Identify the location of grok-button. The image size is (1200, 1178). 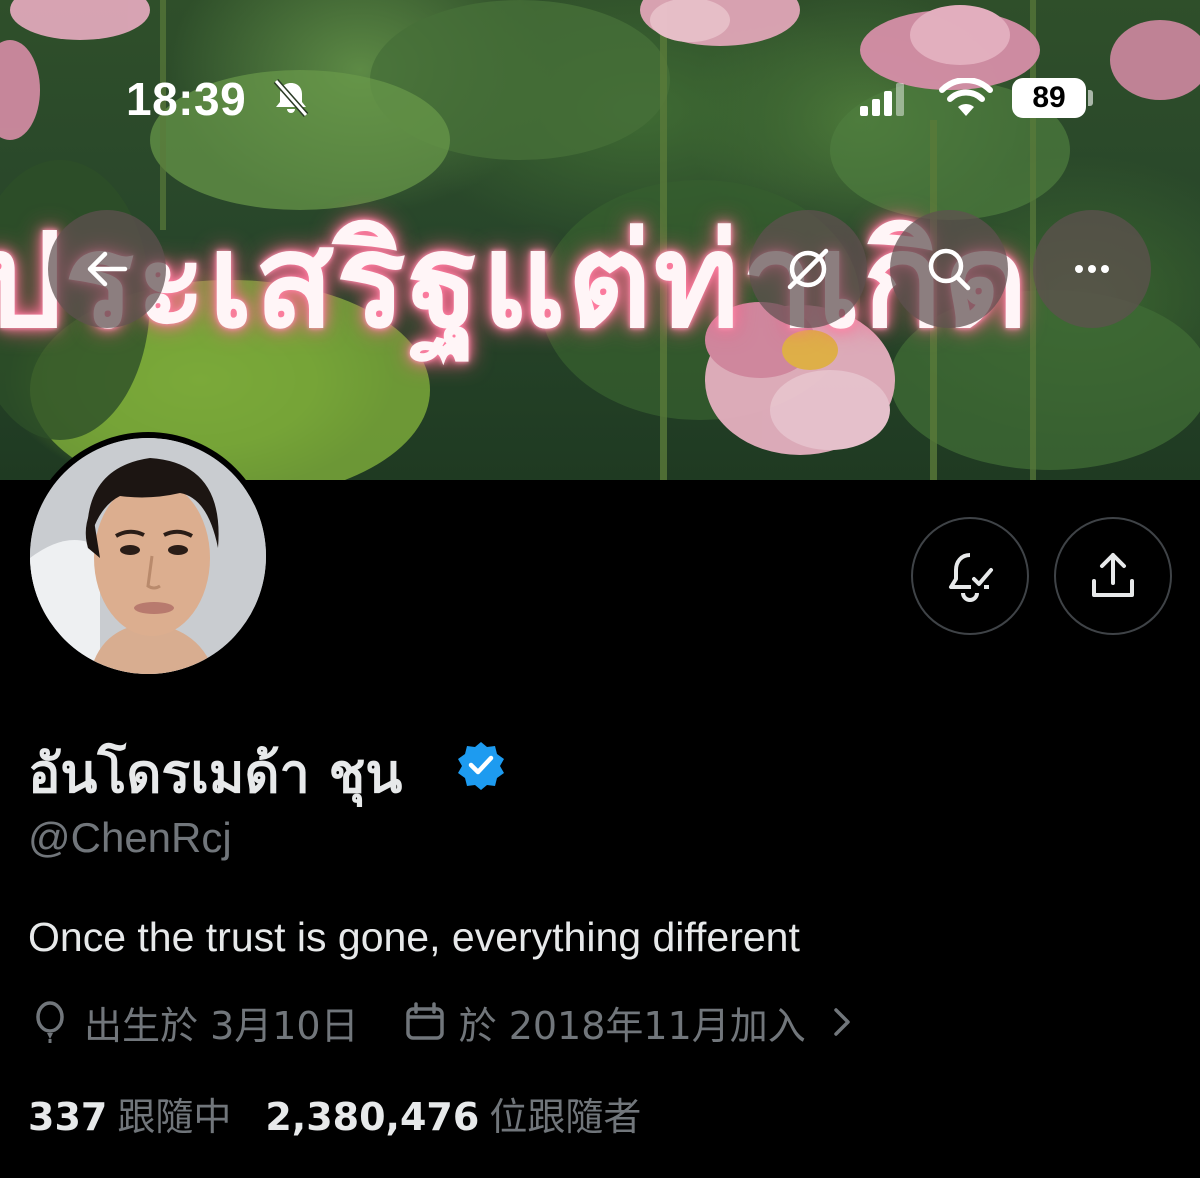
(808, 269).